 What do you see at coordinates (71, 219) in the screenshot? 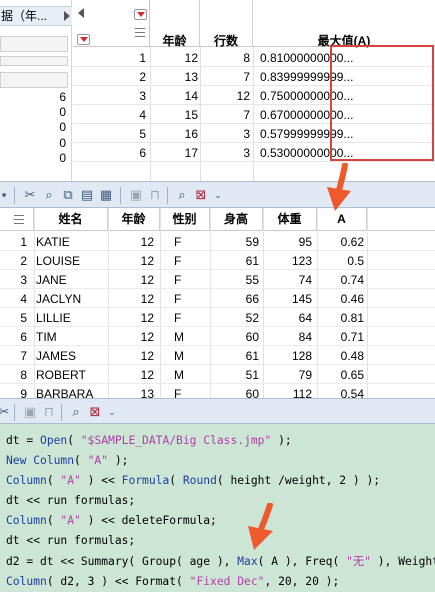
I see `header-name: 姓名` at bounding box center [71, 219].